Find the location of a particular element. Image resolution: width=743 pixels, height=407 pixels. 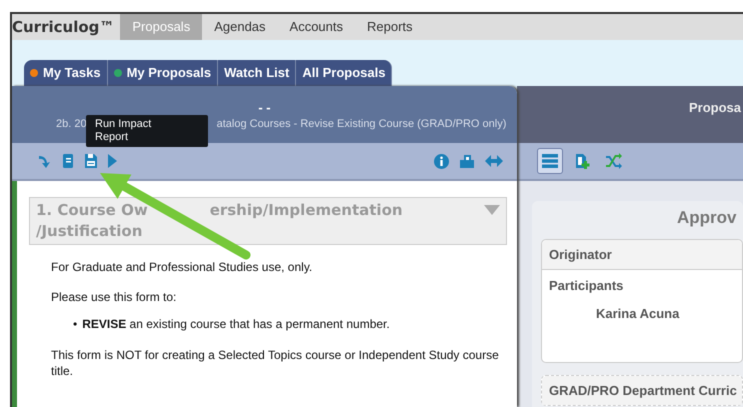

nav-link: Reports is located at coordinates (390, 27).